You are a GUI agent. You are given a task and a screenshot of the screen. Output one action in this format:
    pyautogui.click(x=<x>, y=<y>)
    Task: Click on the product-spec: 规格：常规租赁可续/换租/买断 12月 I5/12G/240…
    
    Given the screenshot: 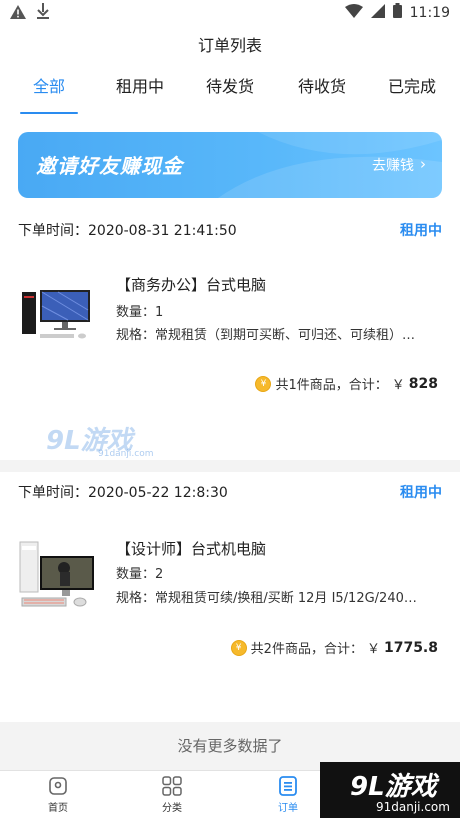 What is the action you would take?
    pyautogui.click(x=266, y=598)
    